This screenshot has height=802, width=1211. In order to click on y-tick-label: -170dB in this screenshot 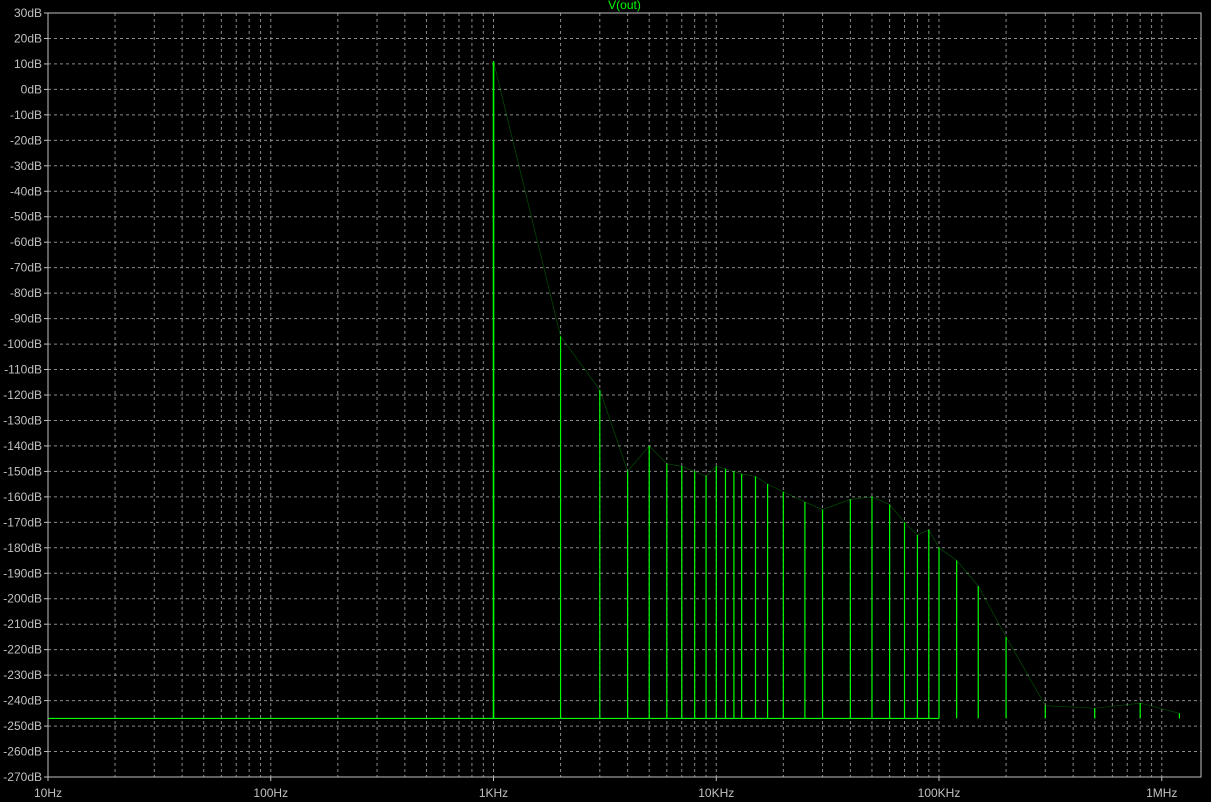, I will do `click(22, 522)`.